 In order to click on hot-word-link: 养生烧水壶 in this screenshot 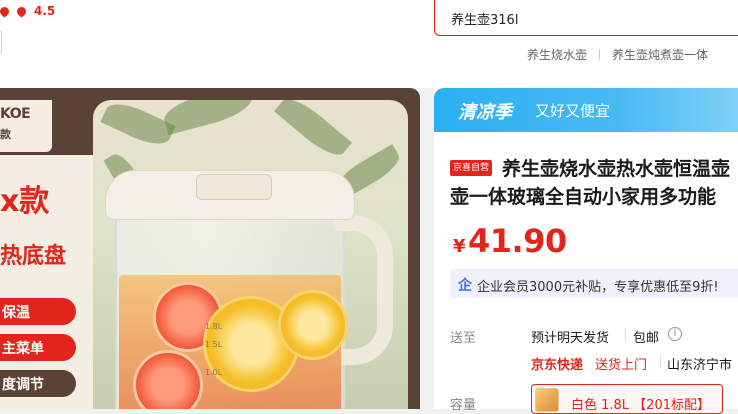, I will do `click(557, 54)`.